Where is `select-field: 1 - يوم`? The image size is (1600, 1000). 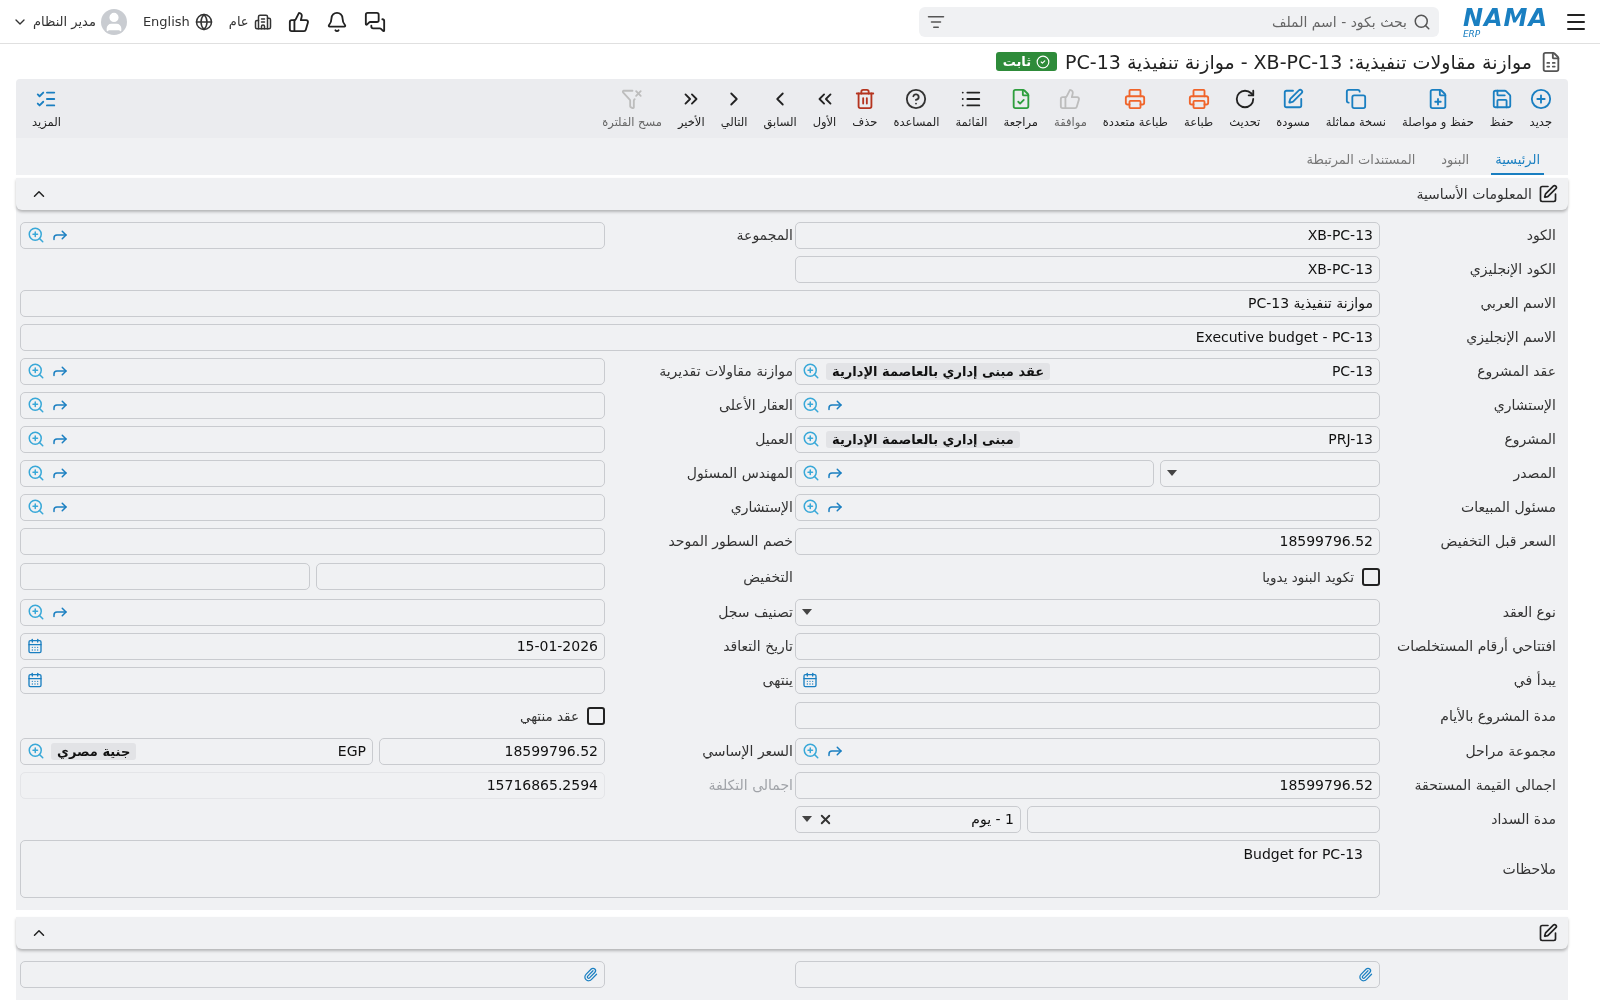 select-field: 1 - يوم is located at coordinates (908, 819).